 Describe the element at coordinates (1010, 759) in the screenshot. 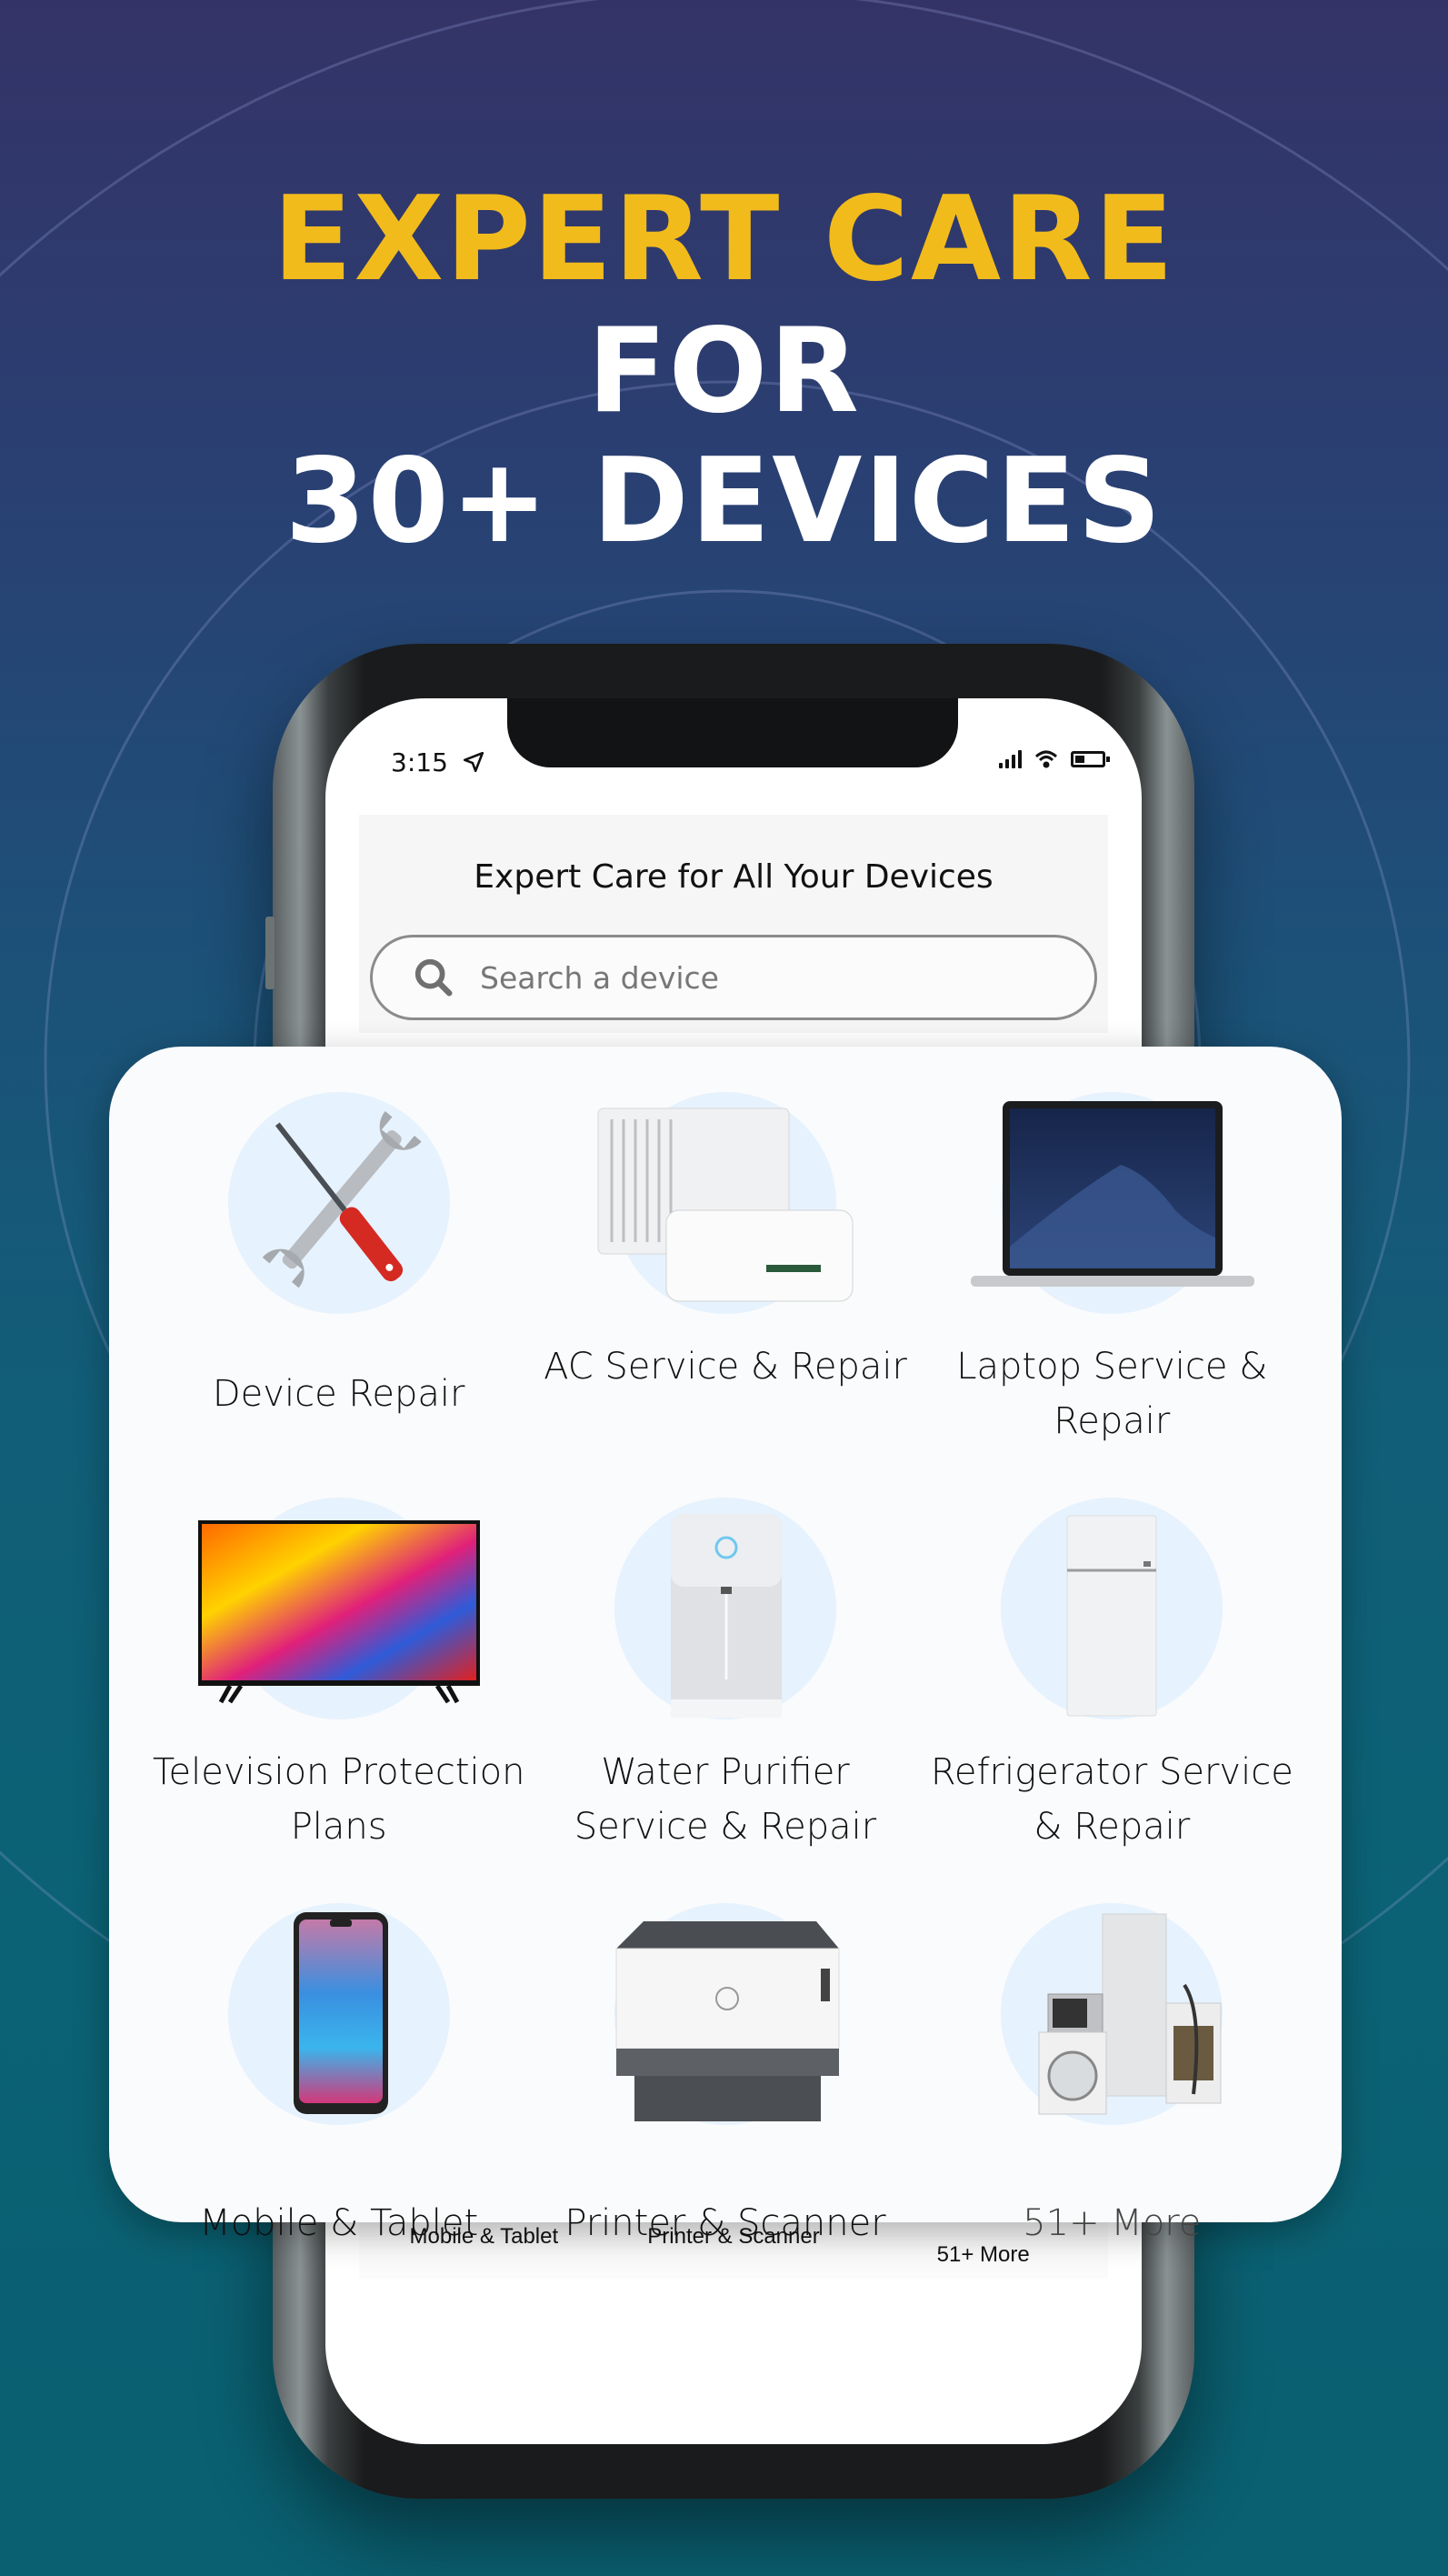

I see `cellular-signal-icon` at that location.